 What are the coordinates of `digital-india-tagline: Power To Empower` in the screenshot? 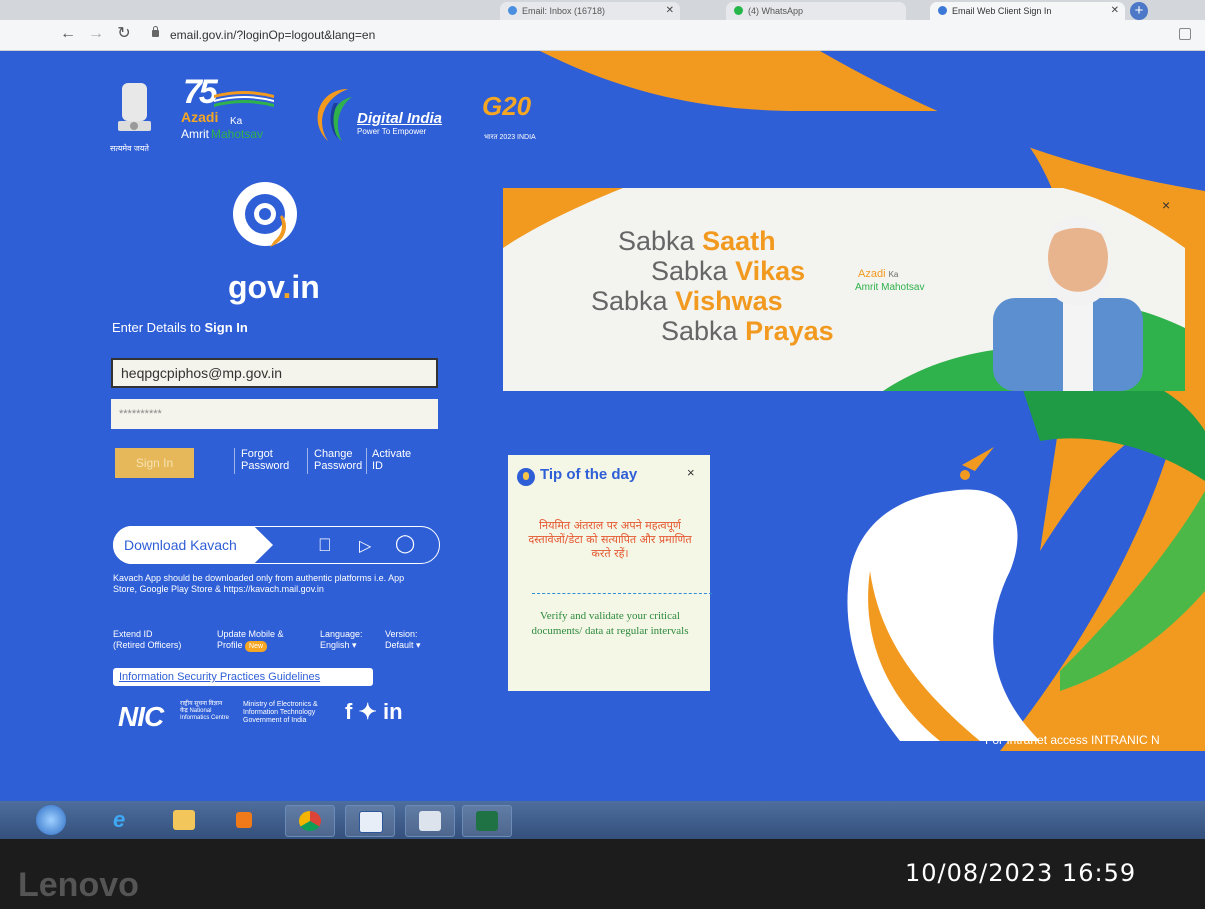 It's located at (392, 131).